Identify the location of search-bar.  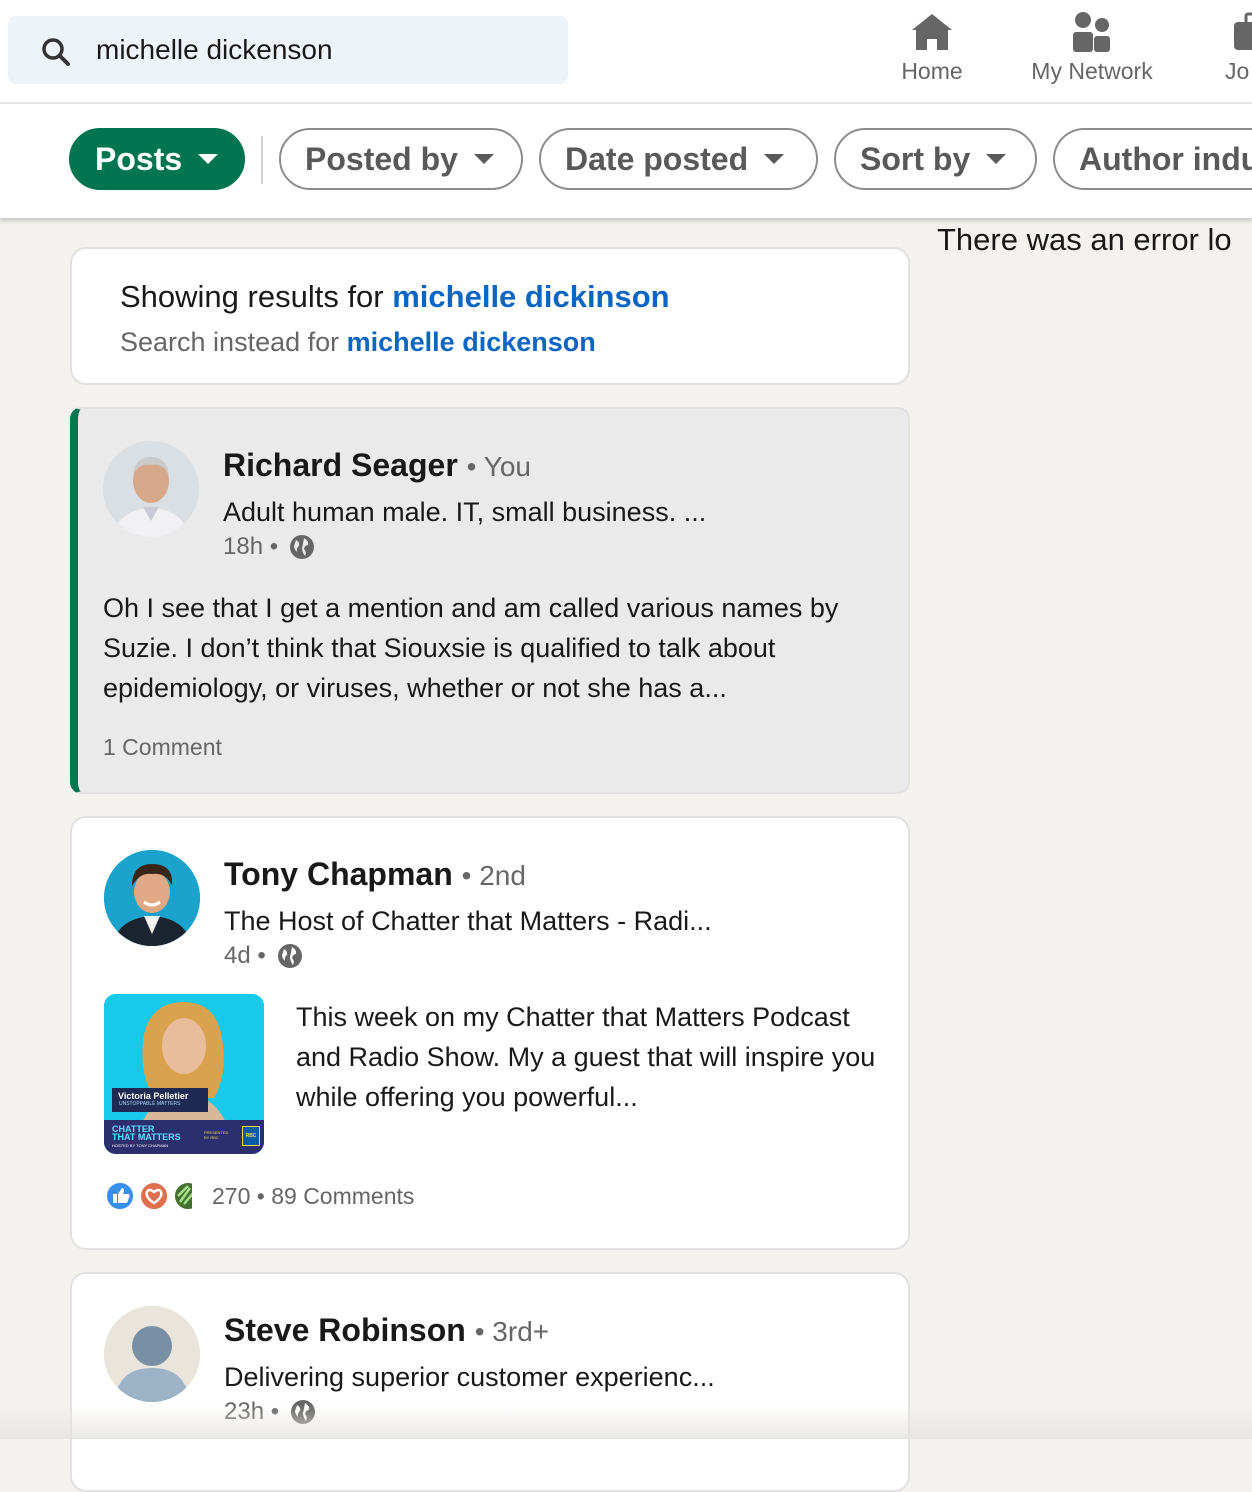
(288, 50).